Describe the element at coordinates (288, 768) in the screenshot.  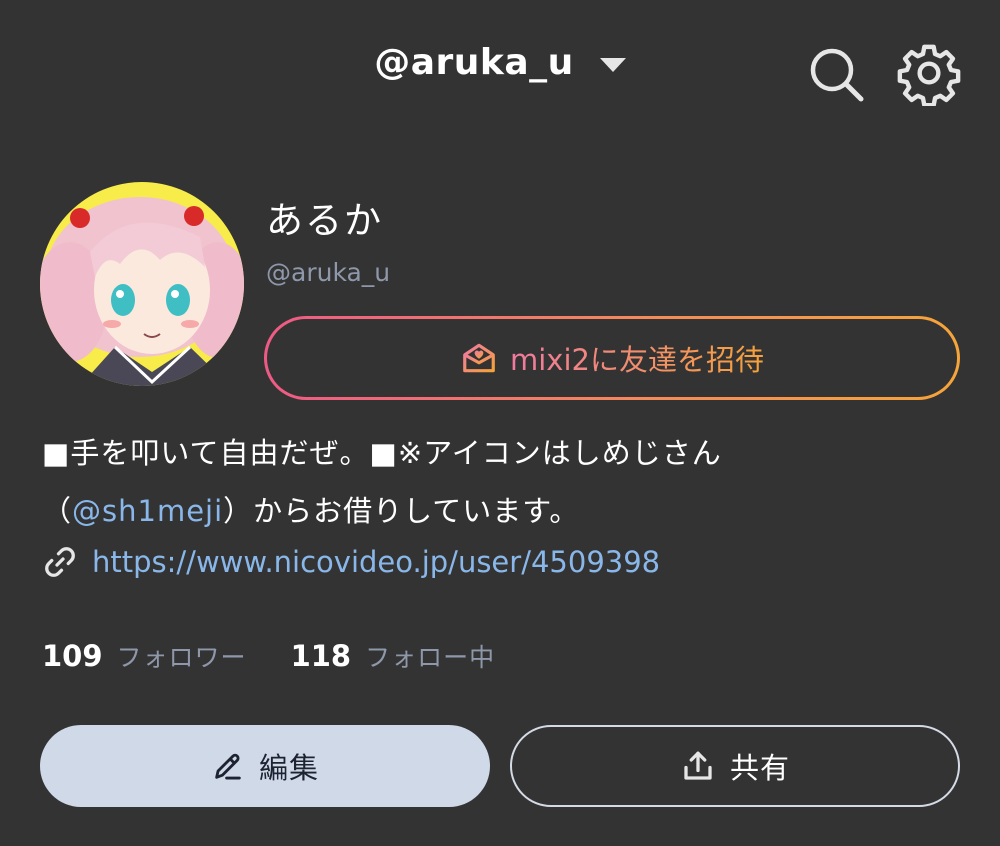
I see `edit-label: 編集` at that location.